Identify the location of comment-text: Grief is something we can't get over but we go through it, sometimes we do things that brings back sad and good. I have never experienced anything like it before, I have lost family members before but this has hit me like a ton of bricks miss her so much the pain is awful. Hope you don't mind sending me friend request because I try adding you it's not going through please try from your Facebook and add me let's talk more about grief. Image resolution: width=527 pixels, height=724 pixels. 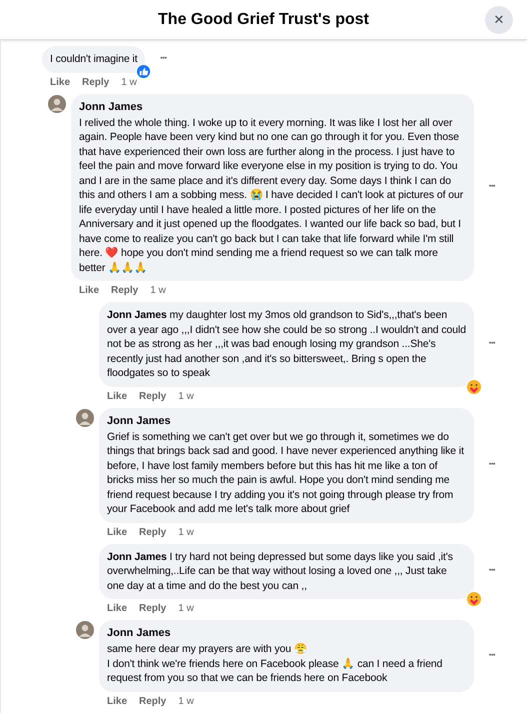
(286, 473).